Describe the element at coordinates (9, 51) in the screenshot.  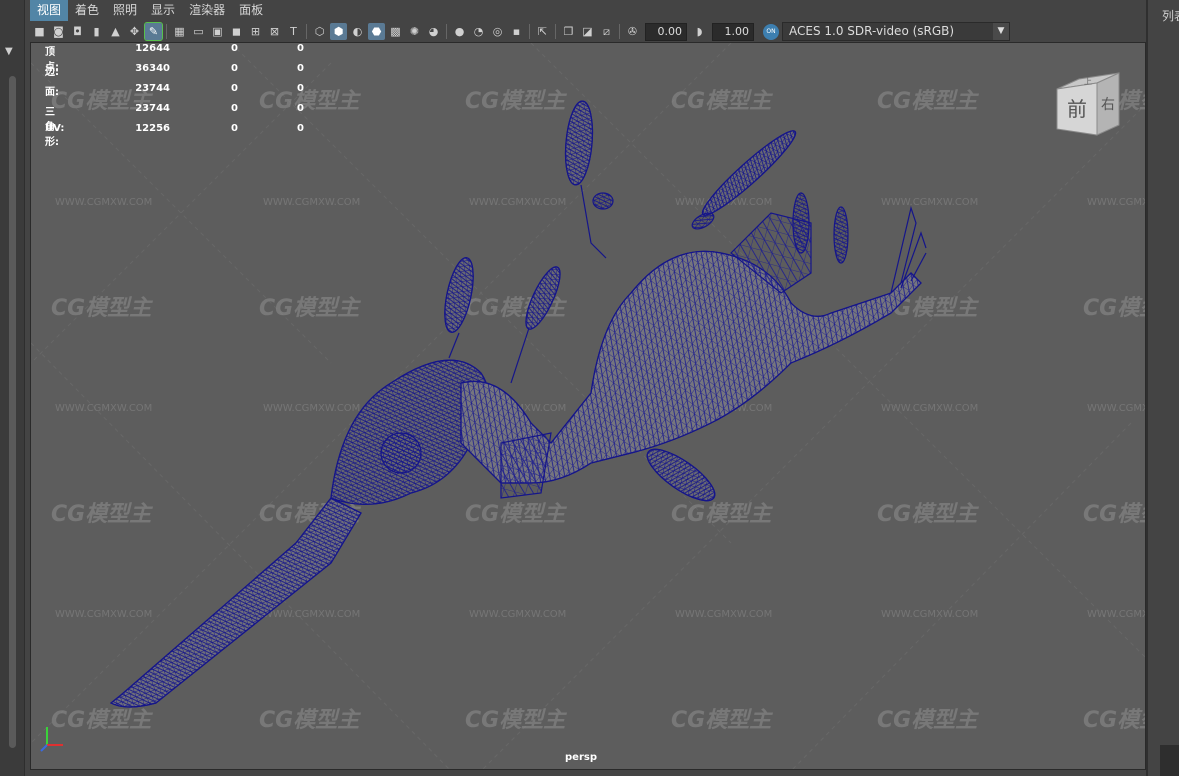
I see `collapse-arrow-icon: ▼` at that location.